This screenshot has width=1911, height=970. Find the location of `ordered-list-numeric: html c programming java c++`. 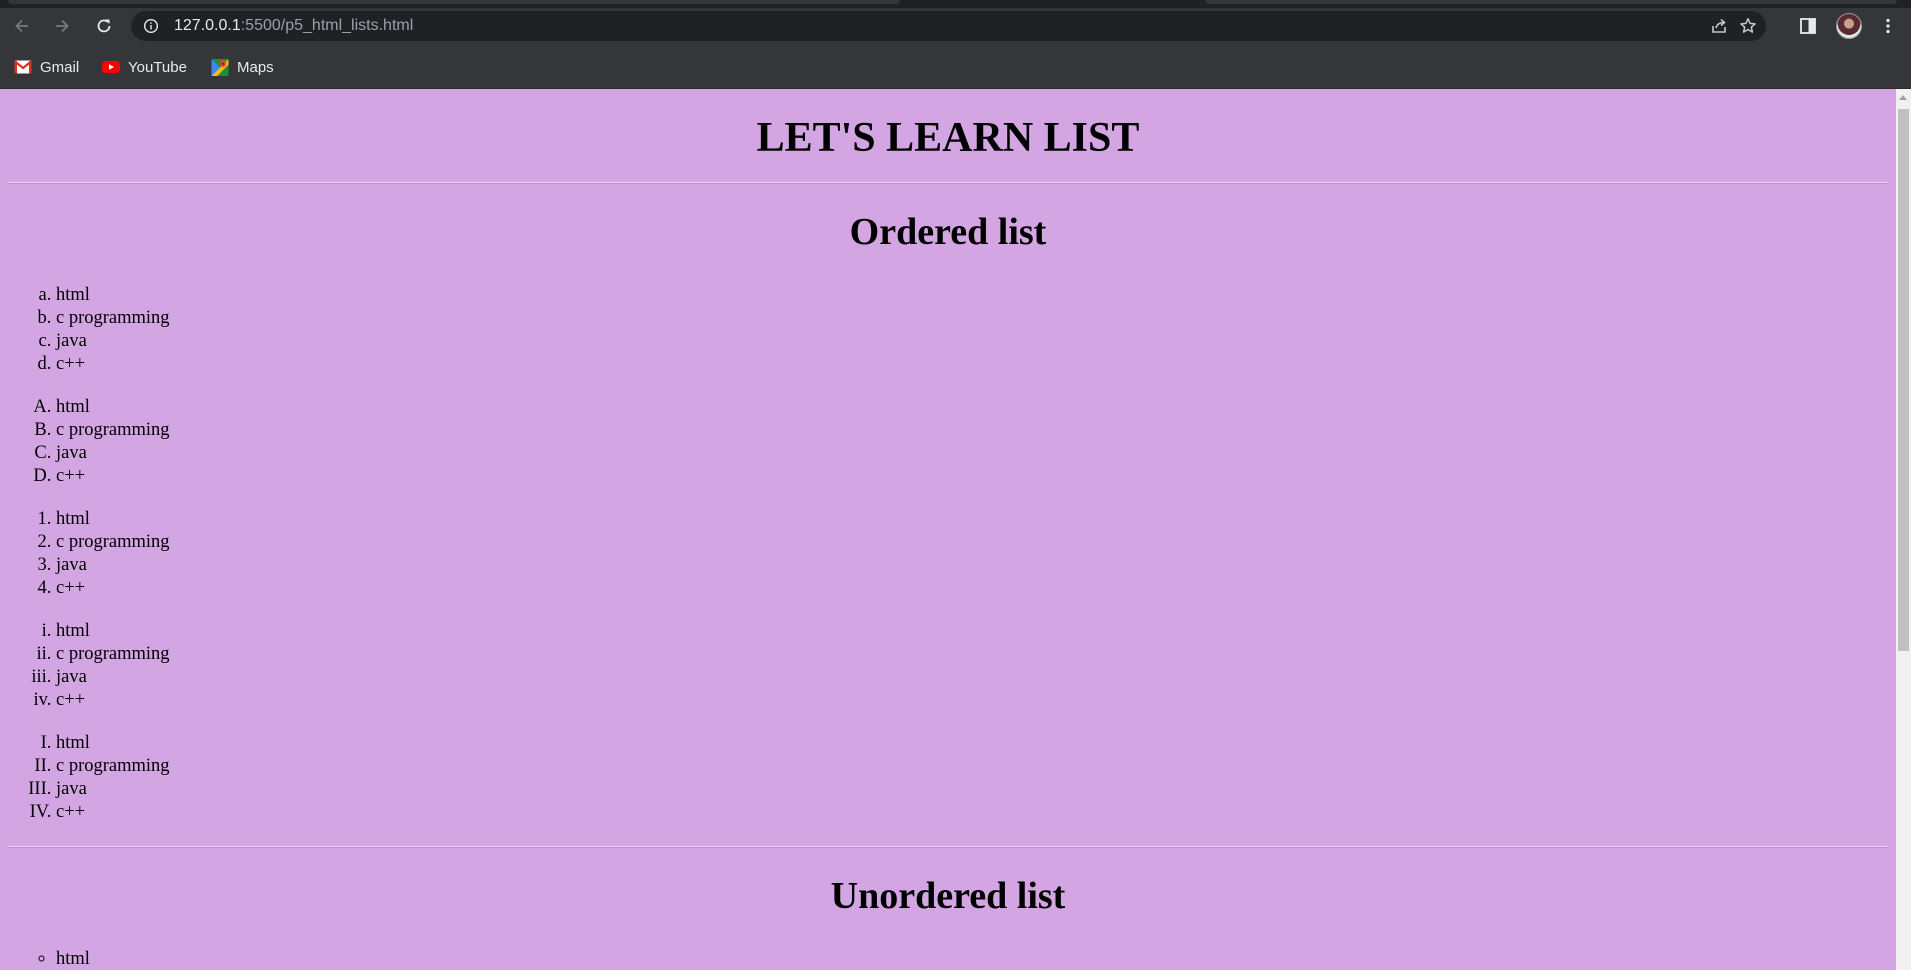

ordered-list-numeric: html c programming java c++ is located at coordinates (948, 554).